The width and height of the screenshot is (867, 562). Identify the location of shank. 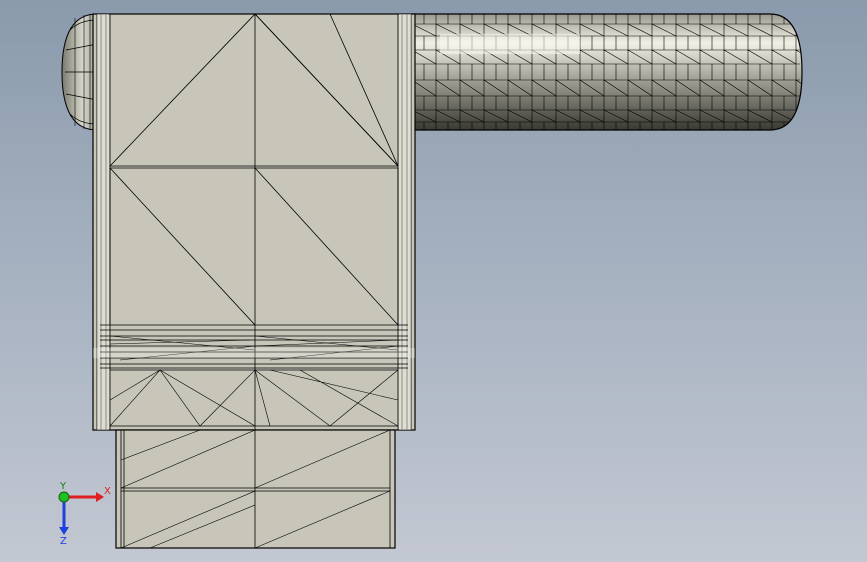
(255, 489).